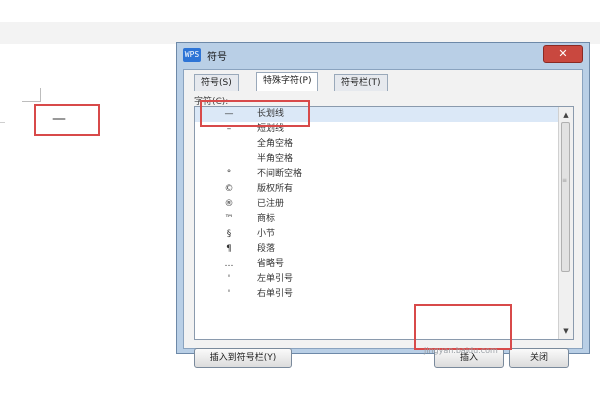  What do you see at coordinates (384, 279) in the screenshot?
I see `list-item: ' 左单引号` at bounding box center [384, 279].